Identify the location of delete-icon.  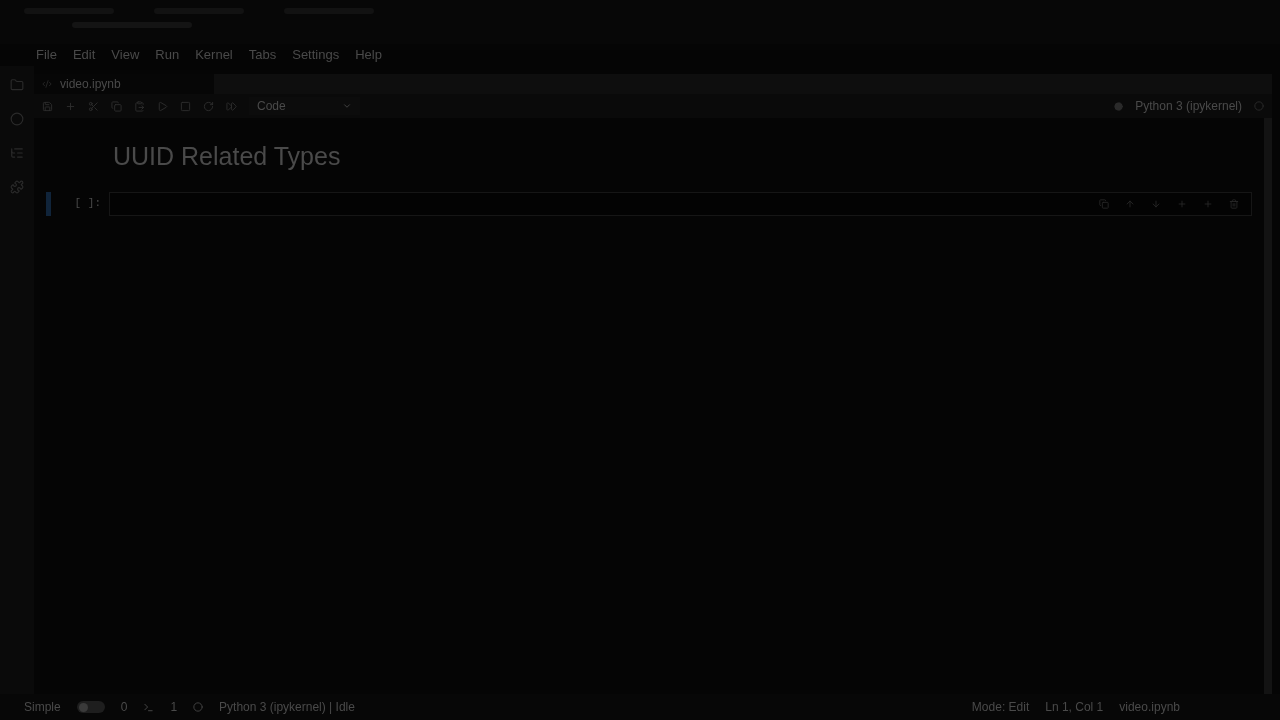
(1234, 203).